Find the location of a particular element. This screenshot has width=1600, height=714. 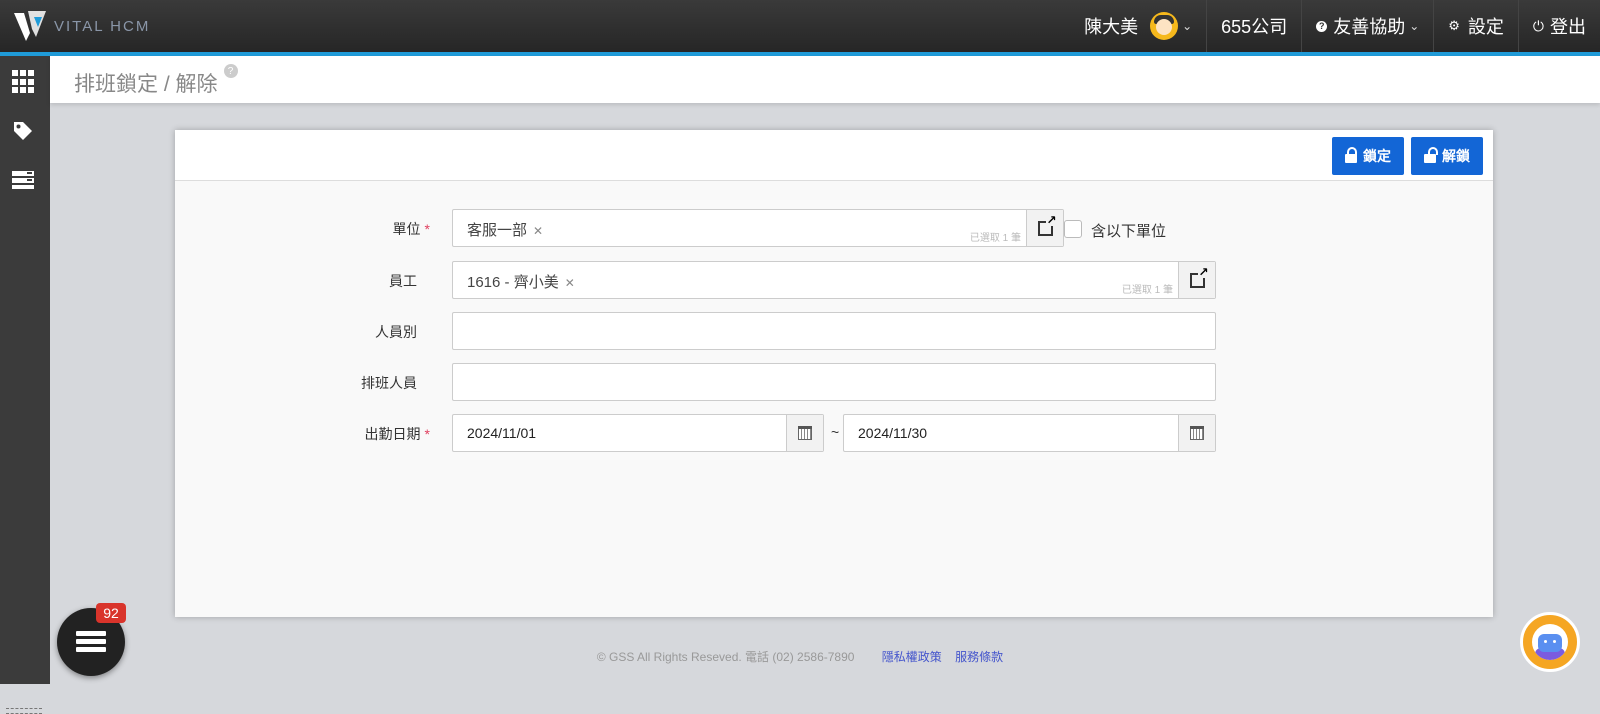

date-to-input: 2024/11/30 is located at coordinates (1029, 433).